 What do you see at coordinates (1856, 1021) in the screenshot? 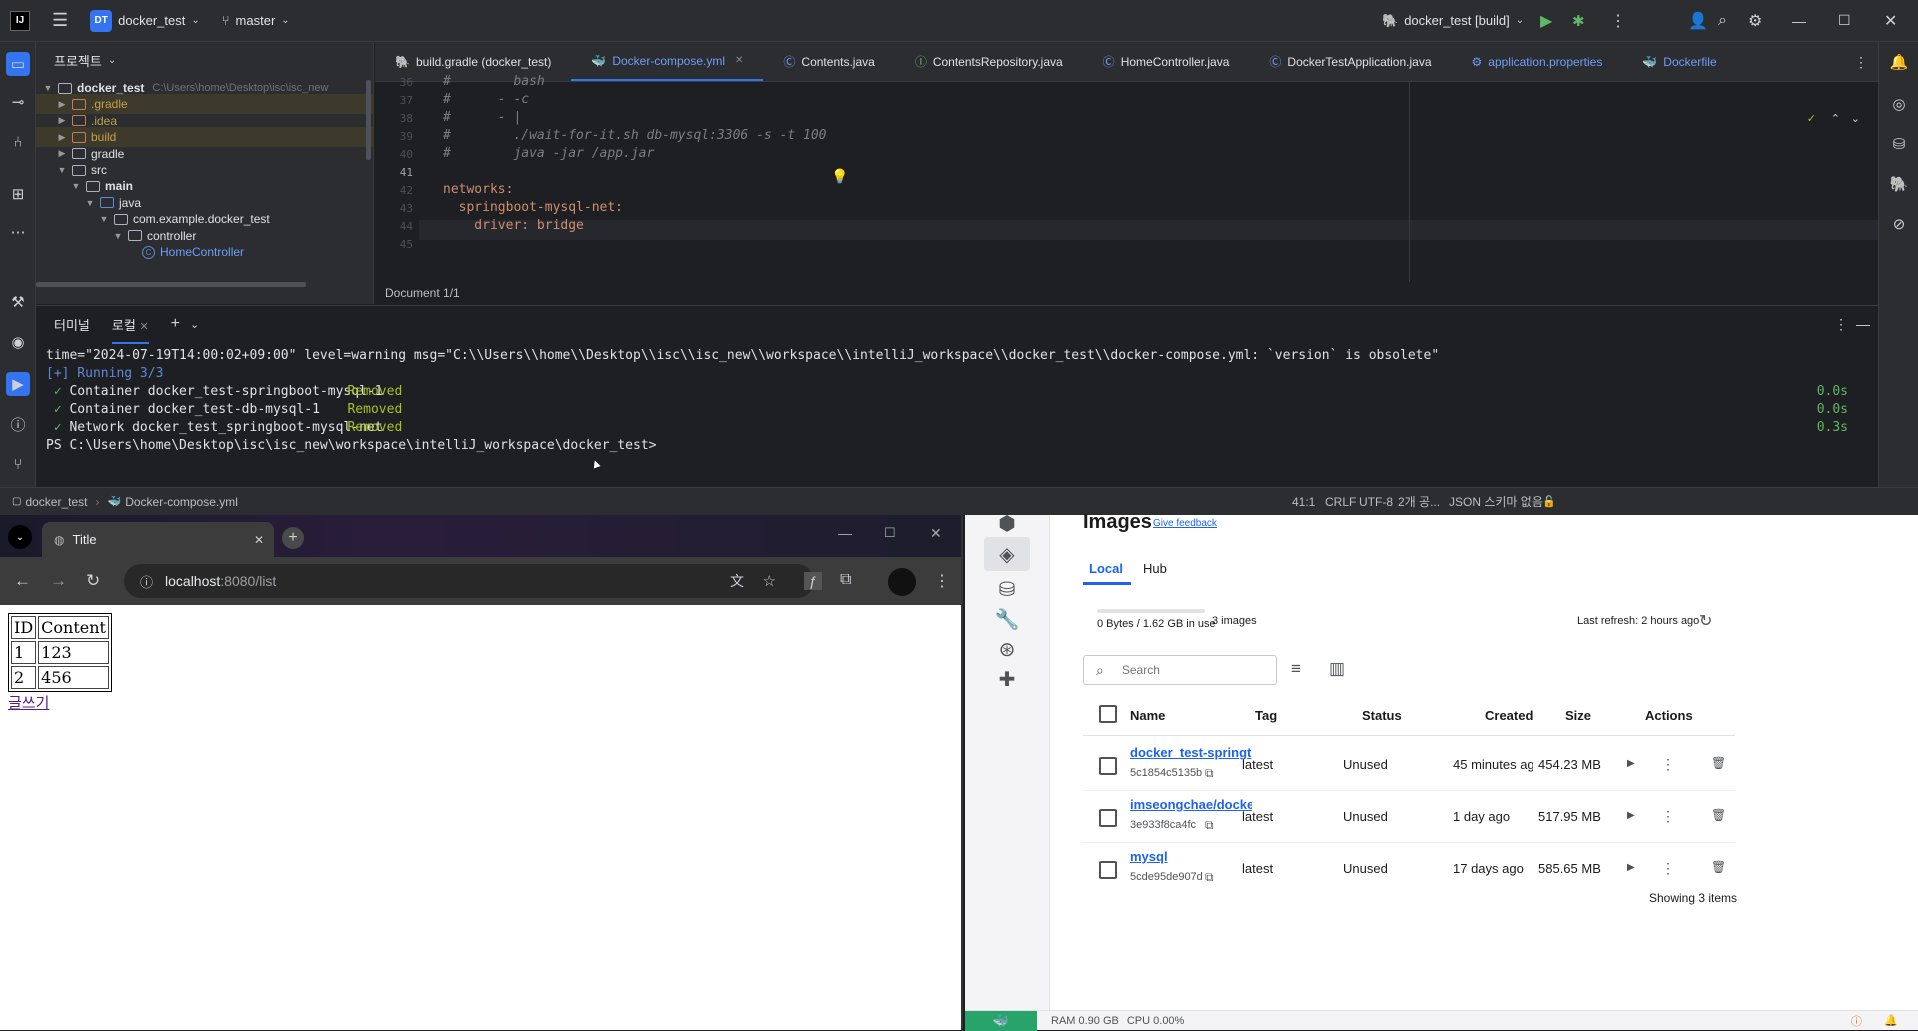
I see `warning-icon: ⓘ` at bounding box center [1856, 1021].